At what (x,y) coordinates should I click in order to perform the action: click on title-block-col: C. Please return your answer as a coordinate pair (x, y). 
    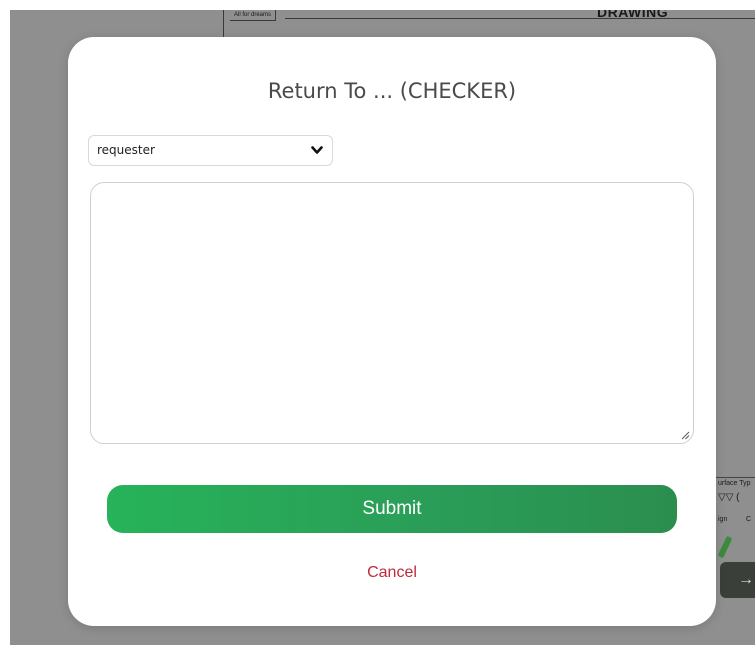
    Looking at the image, I should click on (749, 519).